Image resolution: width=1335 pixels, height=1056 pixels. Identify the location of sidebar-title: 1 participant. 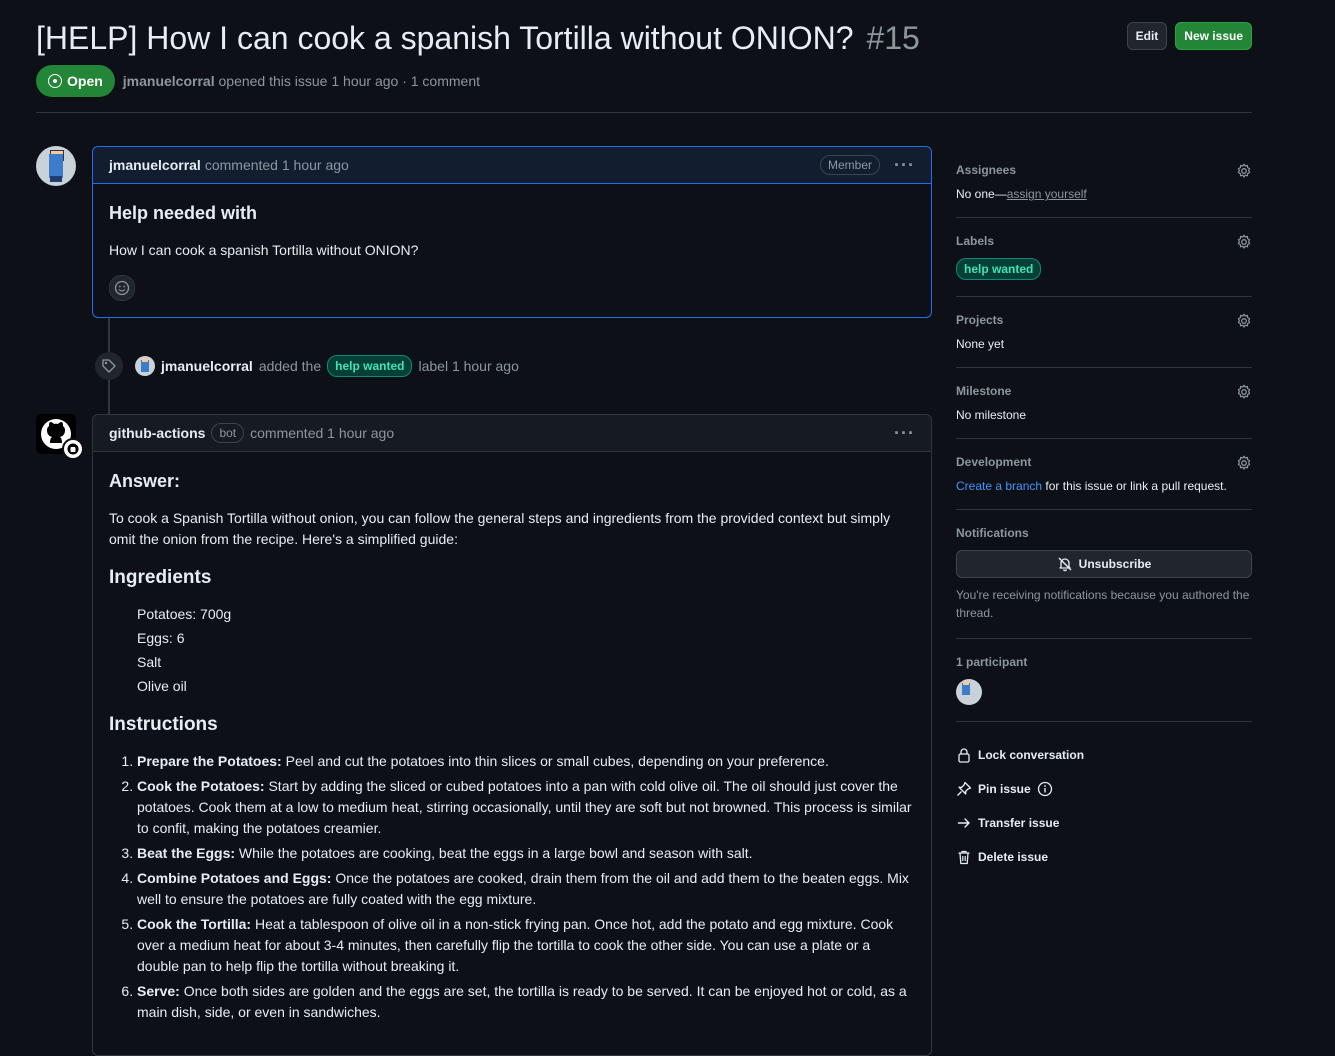
(992, 662).